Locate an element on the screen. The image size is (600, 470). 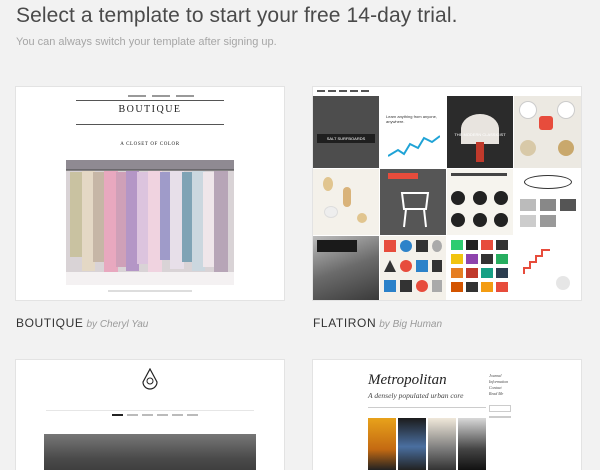
preview-menu: Journal Information Contact Read Me is located at coordinates (498, 385).